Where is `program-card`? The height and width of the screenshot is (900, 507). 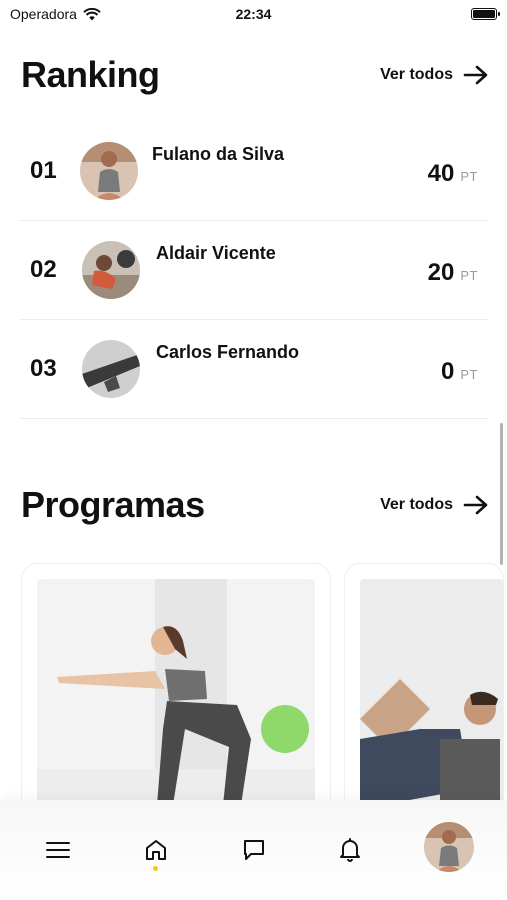
program-card is located at coordinates (424, 683).